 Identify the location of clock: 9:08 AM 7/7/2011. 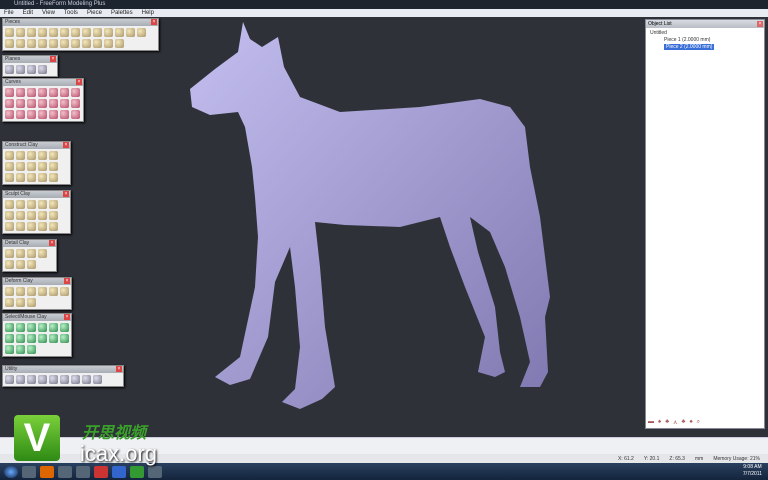
(752, 471).